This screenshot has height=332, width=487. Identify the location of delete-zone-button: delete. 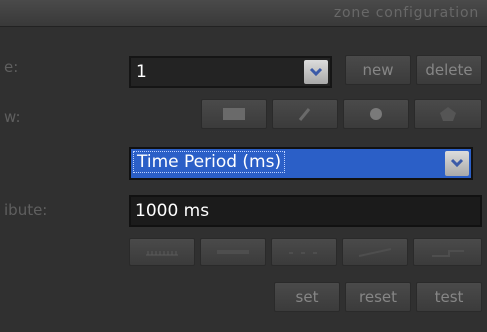
(449, 70).